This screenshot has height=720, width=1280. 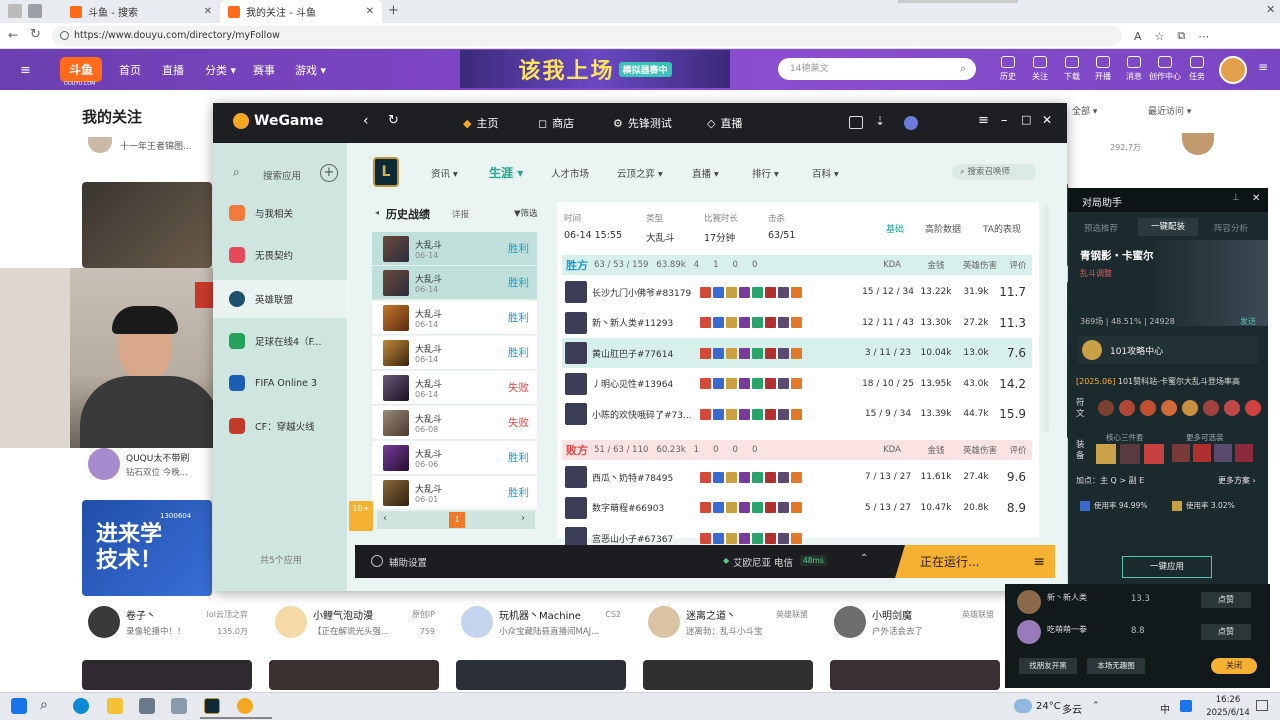 What do you see at coordinates (355, 622) in the screenshot?
I see `streamer-row: 小鲤气泡动漫 原创IP 【正在解说光头强... 759` at bounding box center [355, 622].